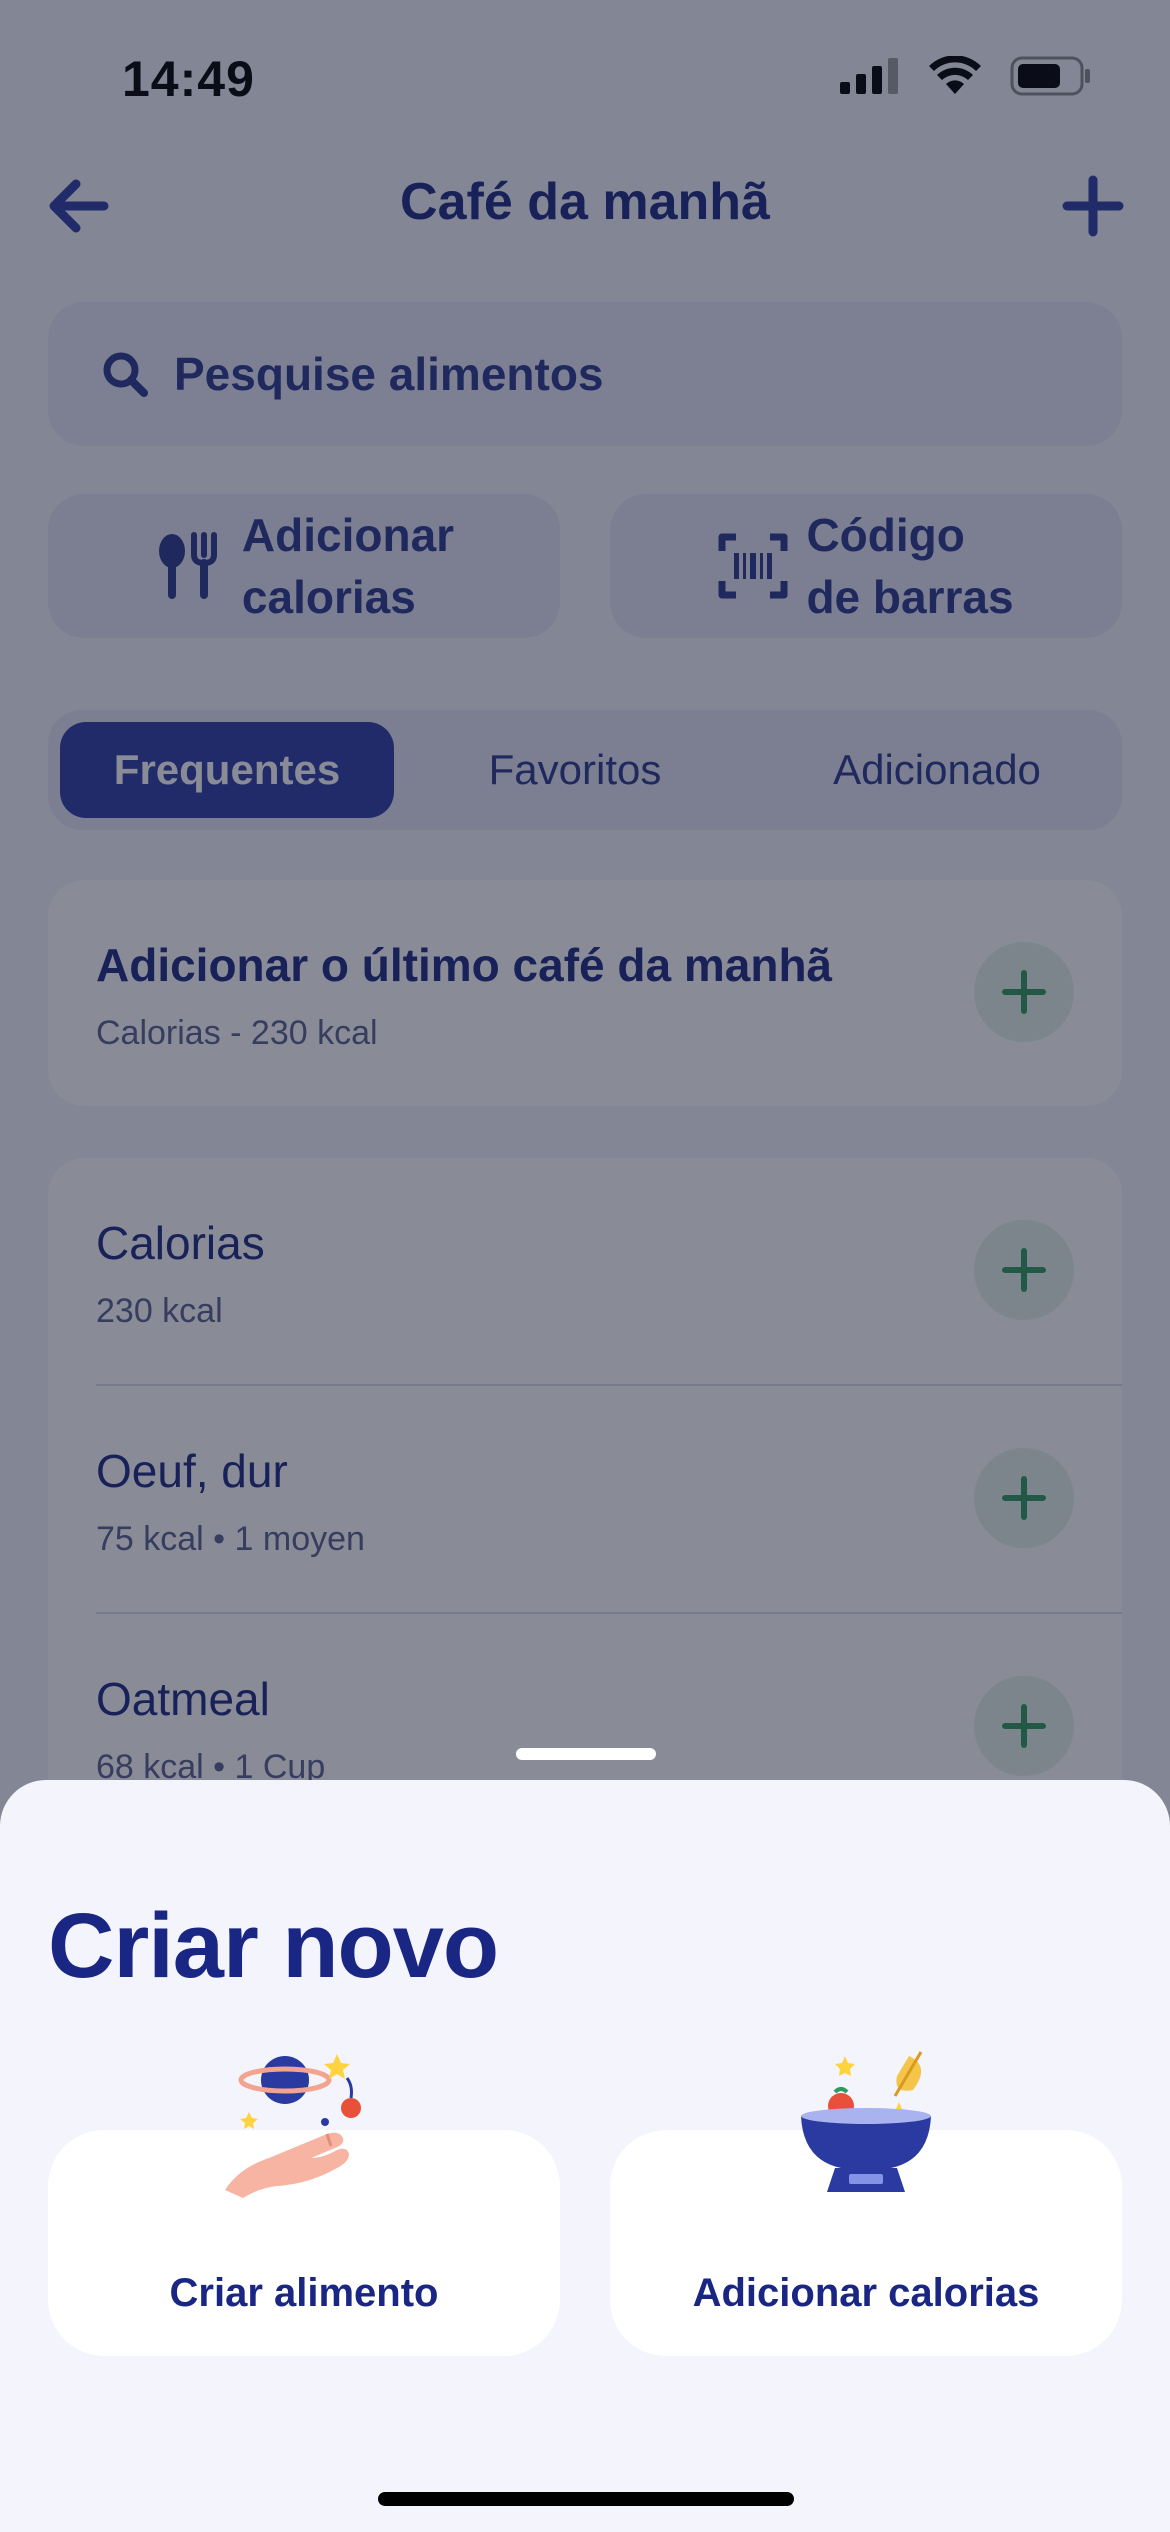 This screenshot has width=1170, height=2532. Describe the element at coordinates (273, 1946) in the screenshot. I see `sheet-title: Criar novo` at that location.